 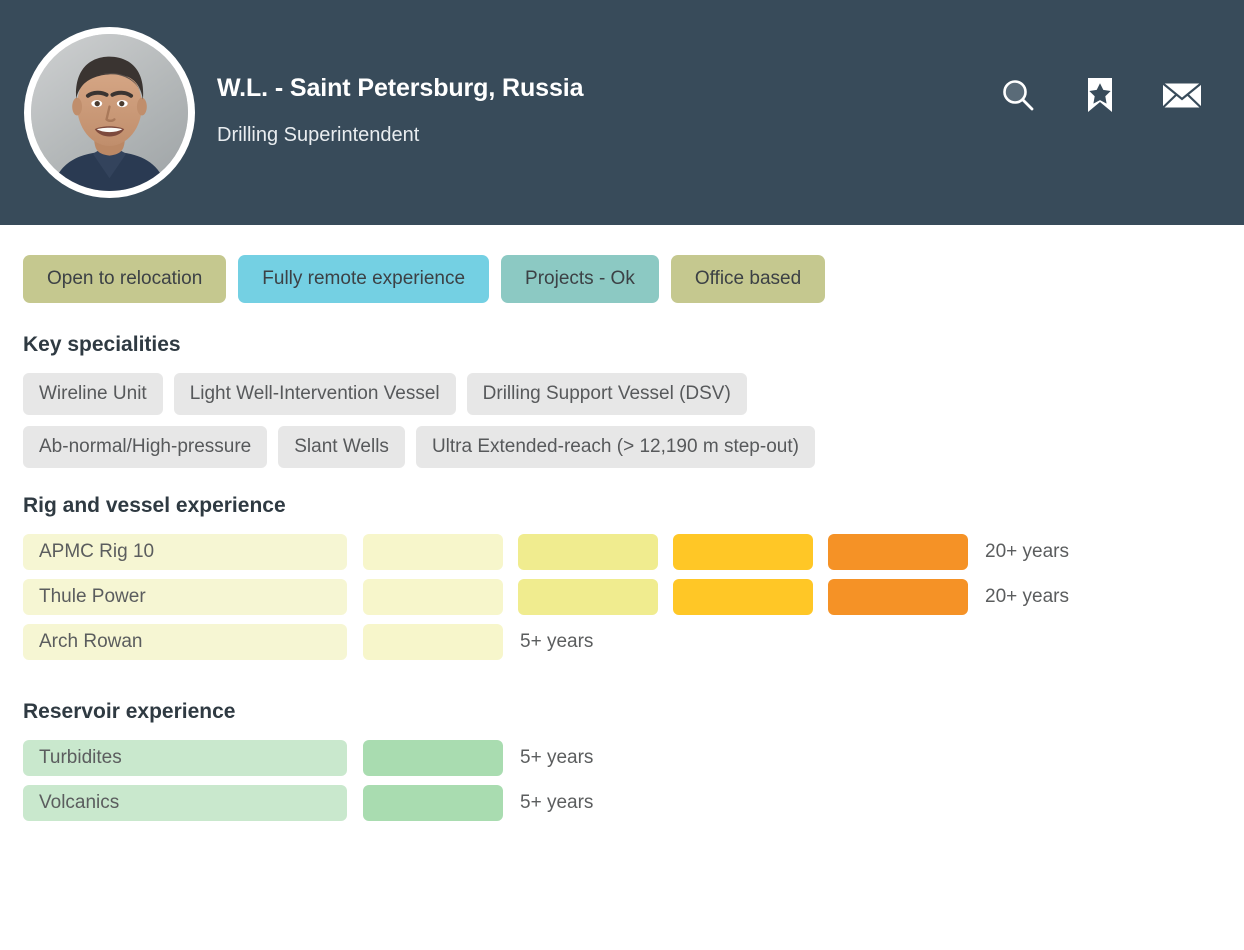 What do you see at coordinates (621, 803) in the screenshot?
I see `reservoir-experience-row: Volcanics 5+ years` at bounding box center [621, 803].